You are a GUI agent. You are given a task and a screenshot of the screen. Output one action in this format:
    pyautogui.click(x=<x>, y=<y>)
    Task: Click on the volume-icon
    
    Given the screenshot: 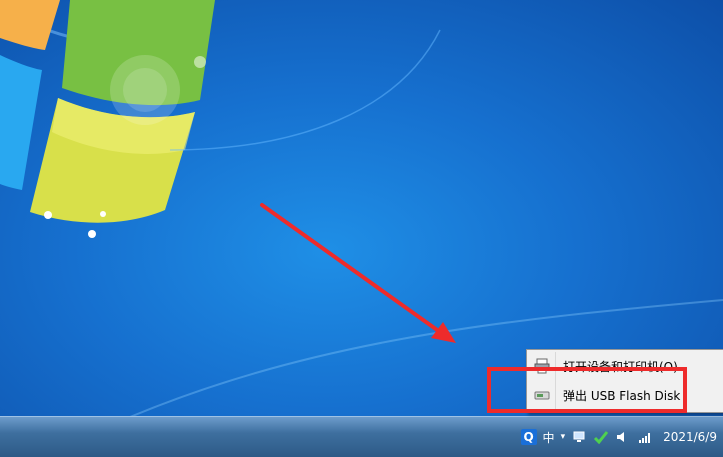 What is the action you would take?
    pyautogui.click(x=623, y=437)
    